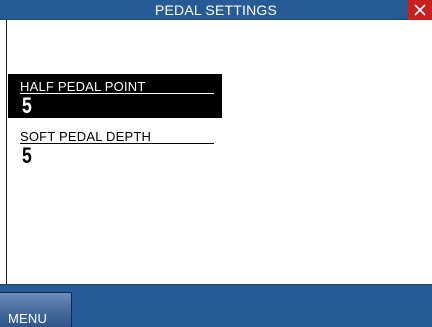 The image size is (432, 327). Describe the element at coordinates (28, 318) in the screenshot. I see `menu-button-label: MENU` at that location.